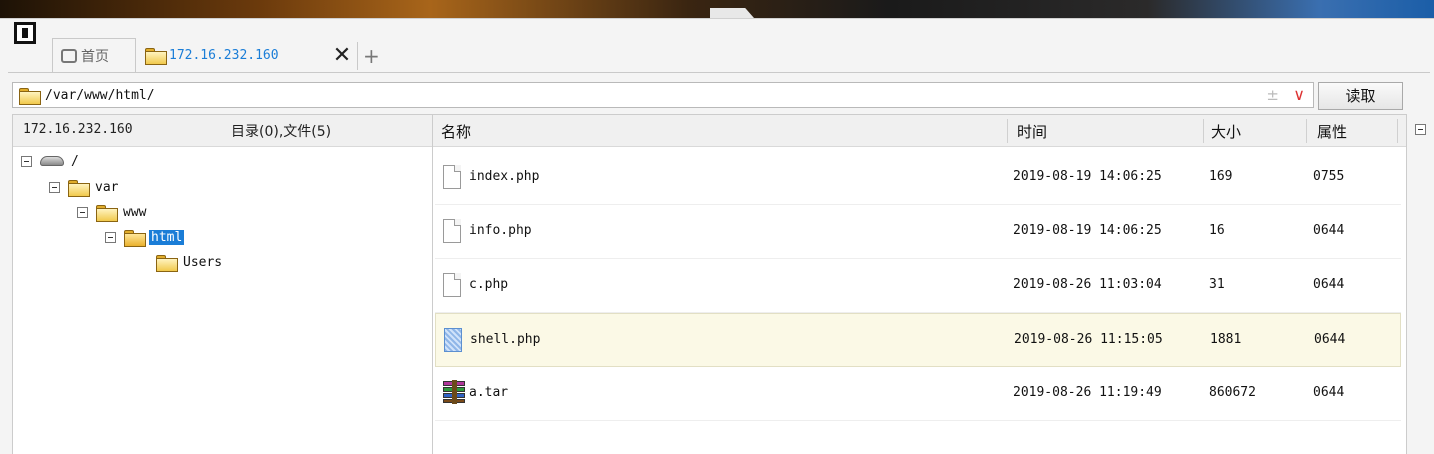 This screenshot has width=1434, height=454. Describe the element at coordinates (1226, 339) in the screenshot. I see `file-size: 1881` at that location.